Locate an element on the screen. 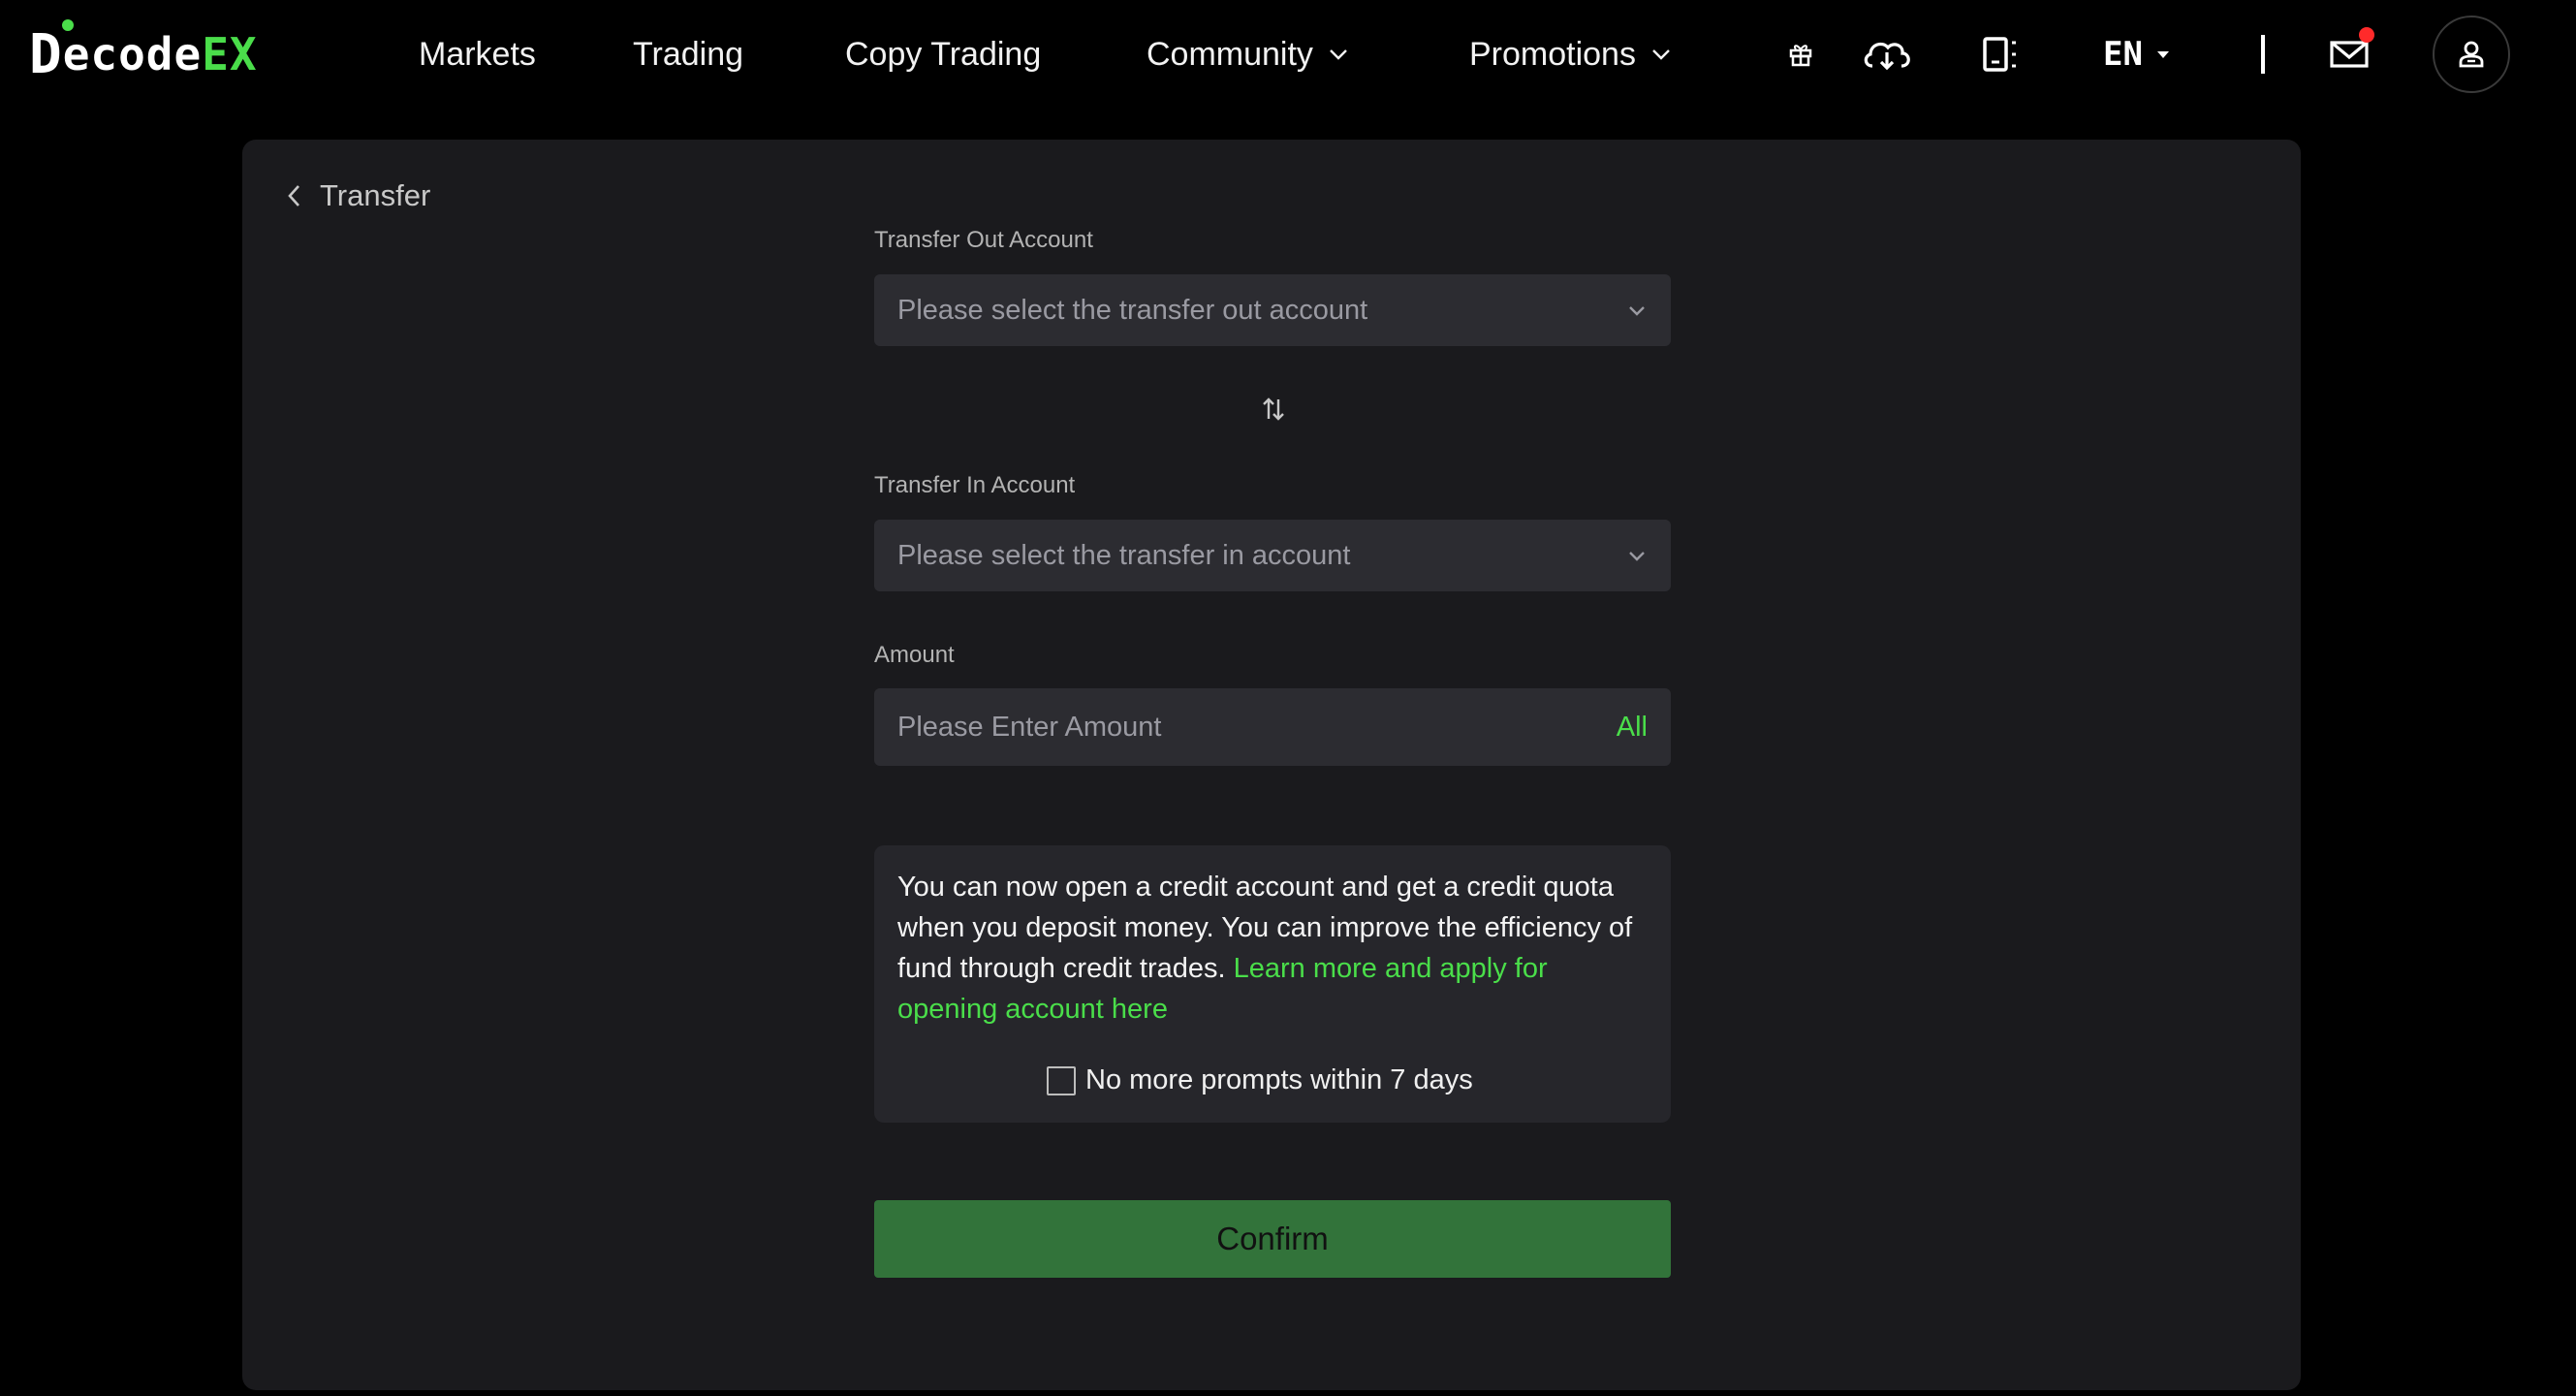 The width and height of the screenshot is (2576, 1396). mail-icon is located at coordinates (2349, 54).